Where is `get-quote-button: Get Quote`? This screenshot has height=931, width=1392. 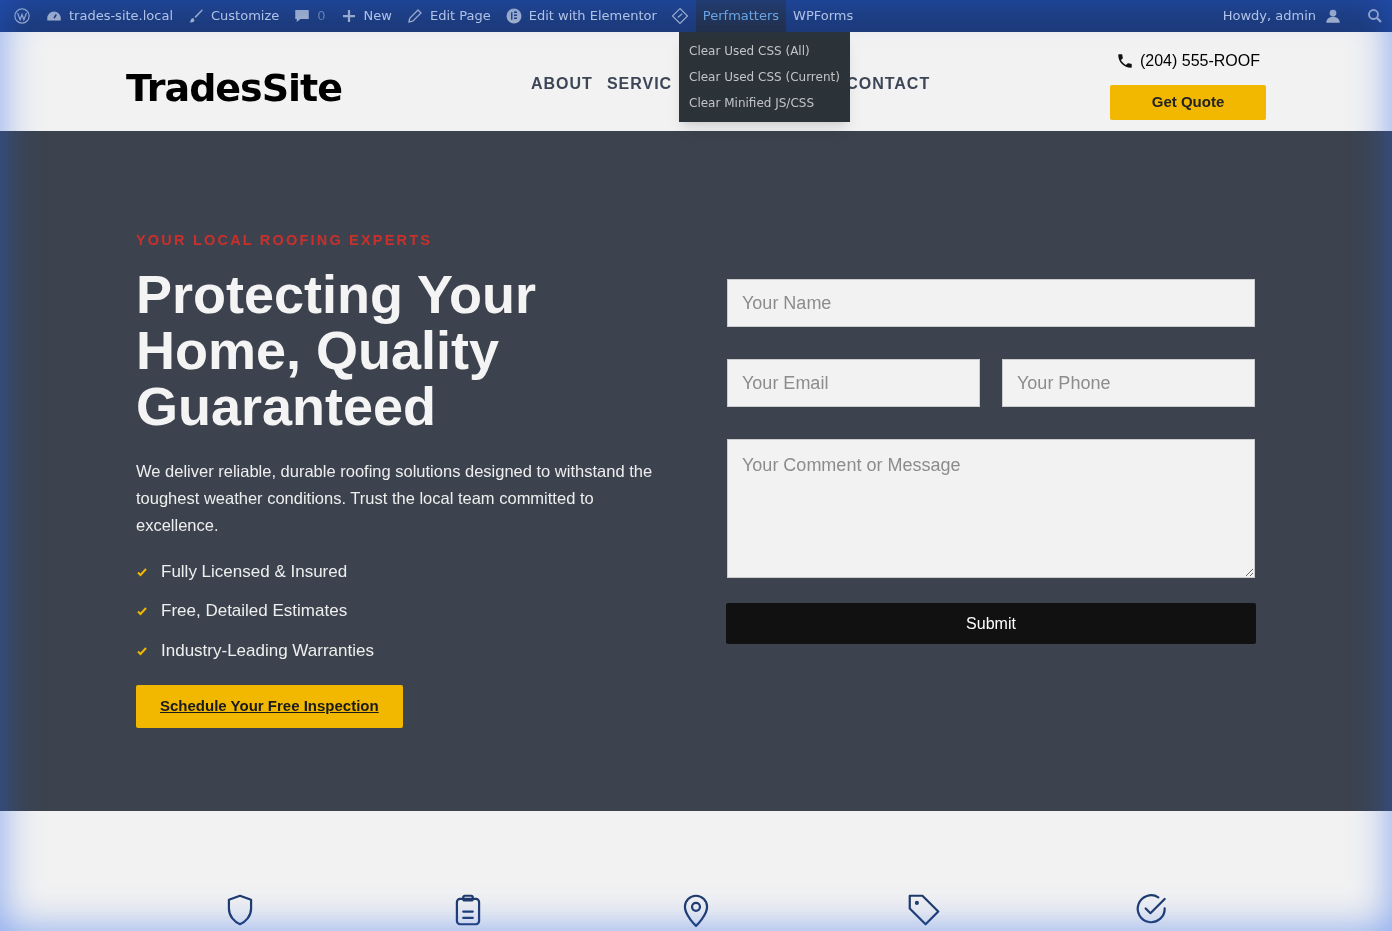 get-quote-button: Get Quote is located at coordinates (1188, 102).